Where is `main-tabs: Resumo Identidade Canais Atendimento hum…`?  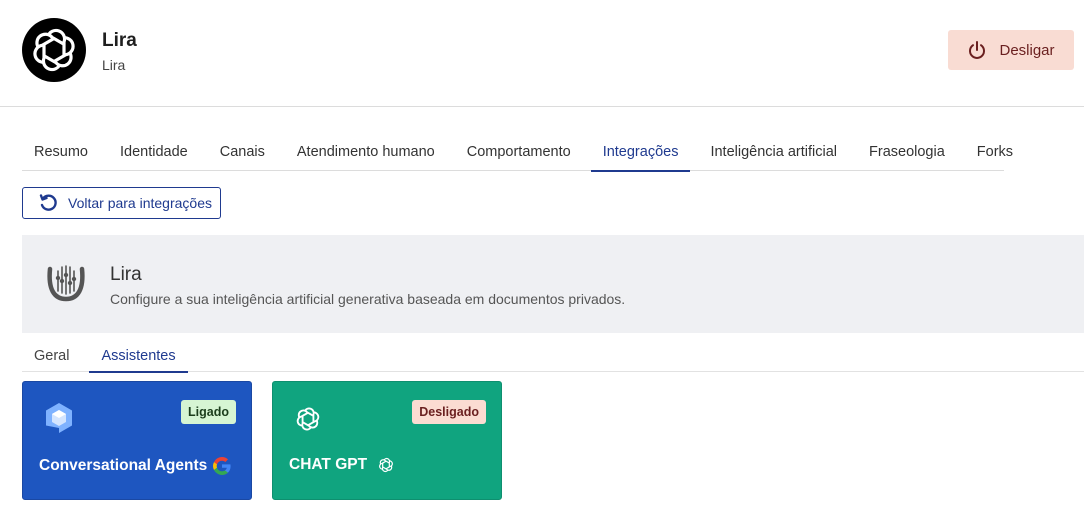
main-tabs: Resumo Identidade Canais Atendimento hum… is located at coordinates (517, 152).